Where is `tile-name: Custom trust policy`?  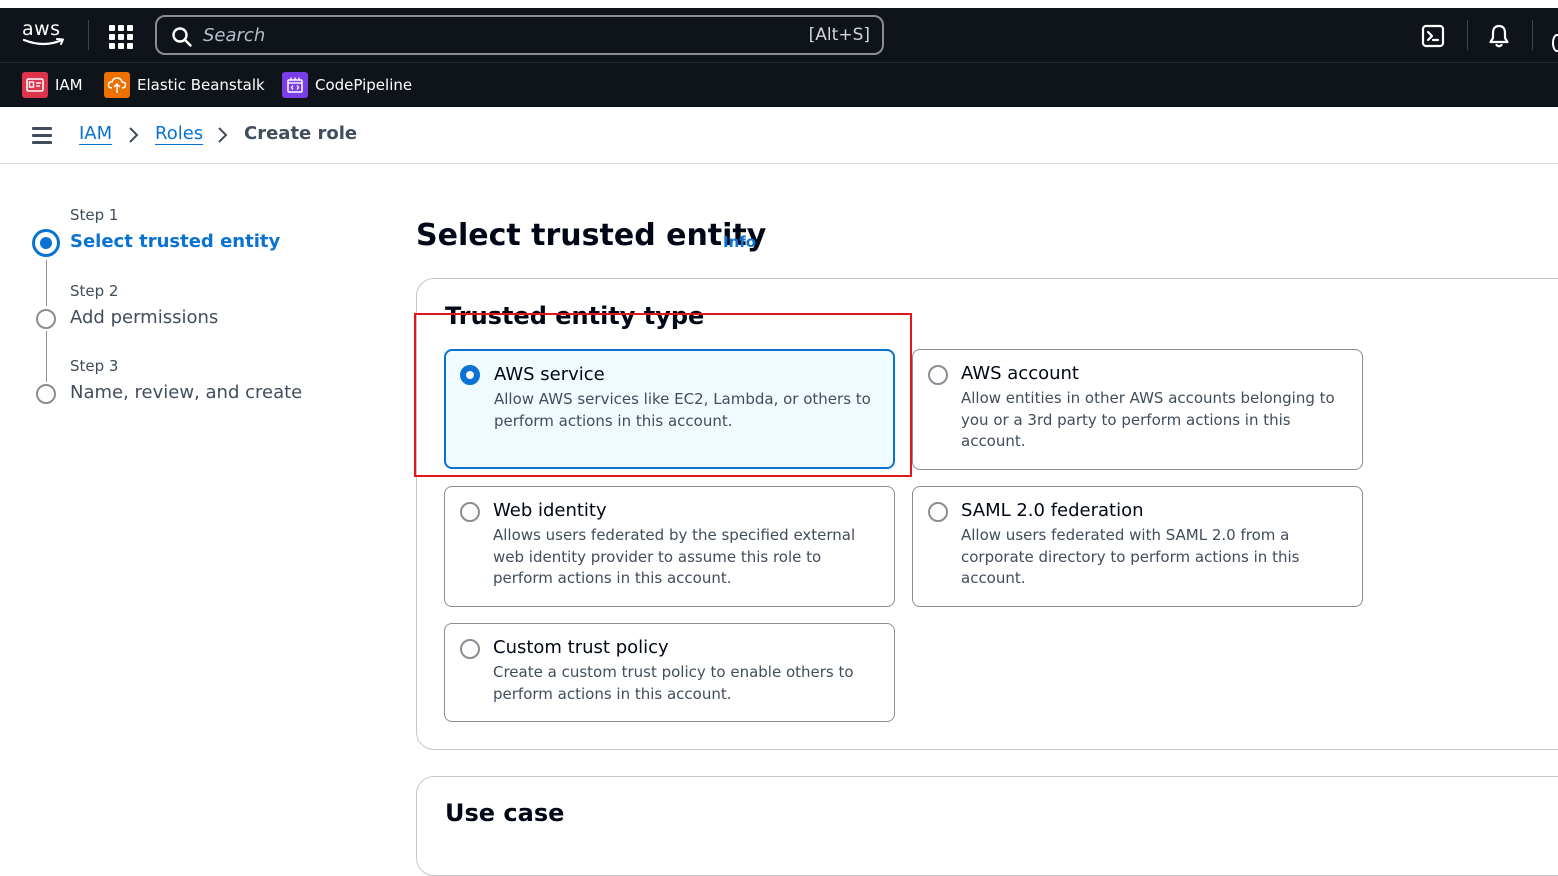
tile-name: Custom trust policy is located at coordinates (581, 647).